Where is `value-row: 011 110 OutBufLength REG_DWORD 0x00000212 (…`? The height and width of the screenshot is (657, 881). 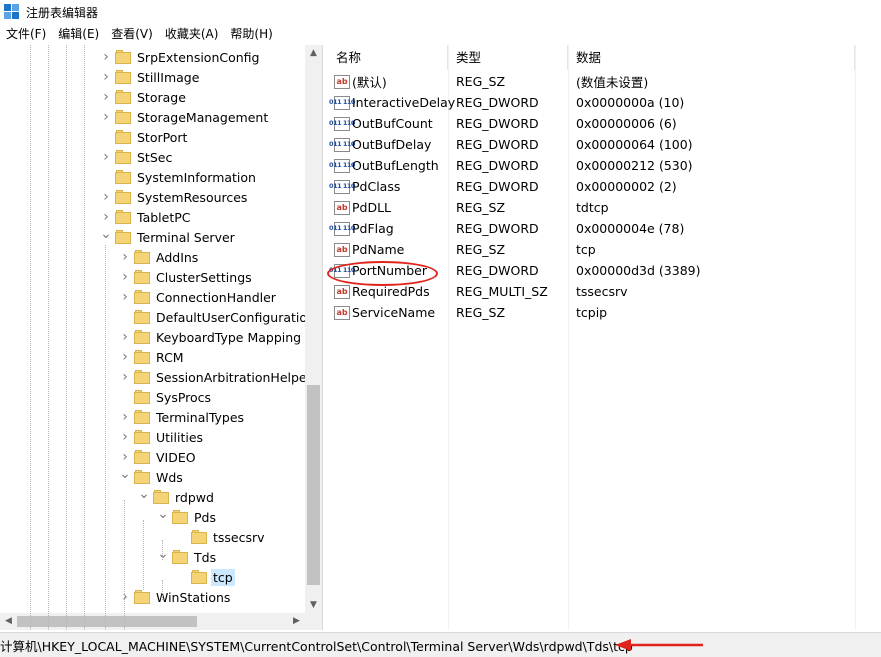 value-row: 011 110 OutBufLength REG_DWORD 0x00000212 (… is located at coordinates (604, 165).